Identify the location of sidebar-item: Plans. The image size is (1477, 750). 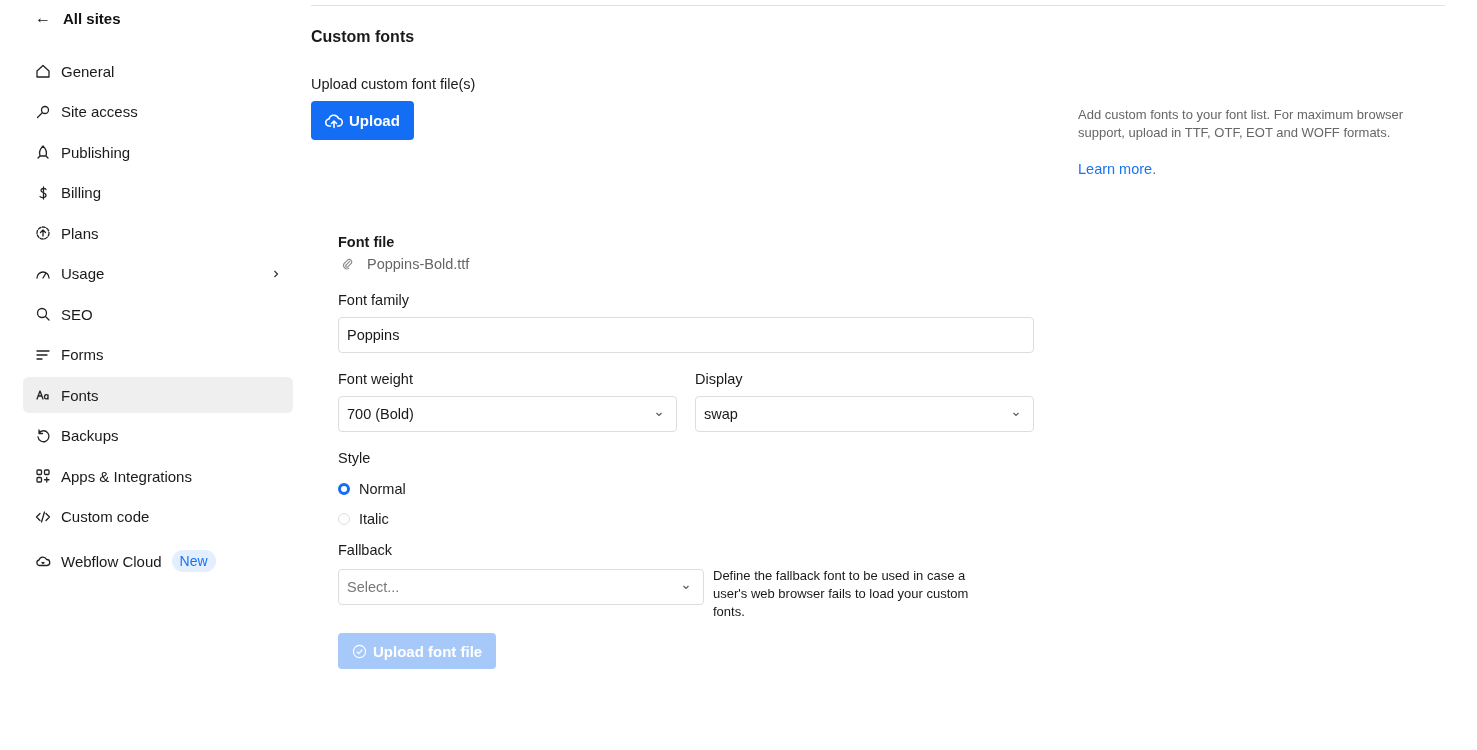
(158, 233).